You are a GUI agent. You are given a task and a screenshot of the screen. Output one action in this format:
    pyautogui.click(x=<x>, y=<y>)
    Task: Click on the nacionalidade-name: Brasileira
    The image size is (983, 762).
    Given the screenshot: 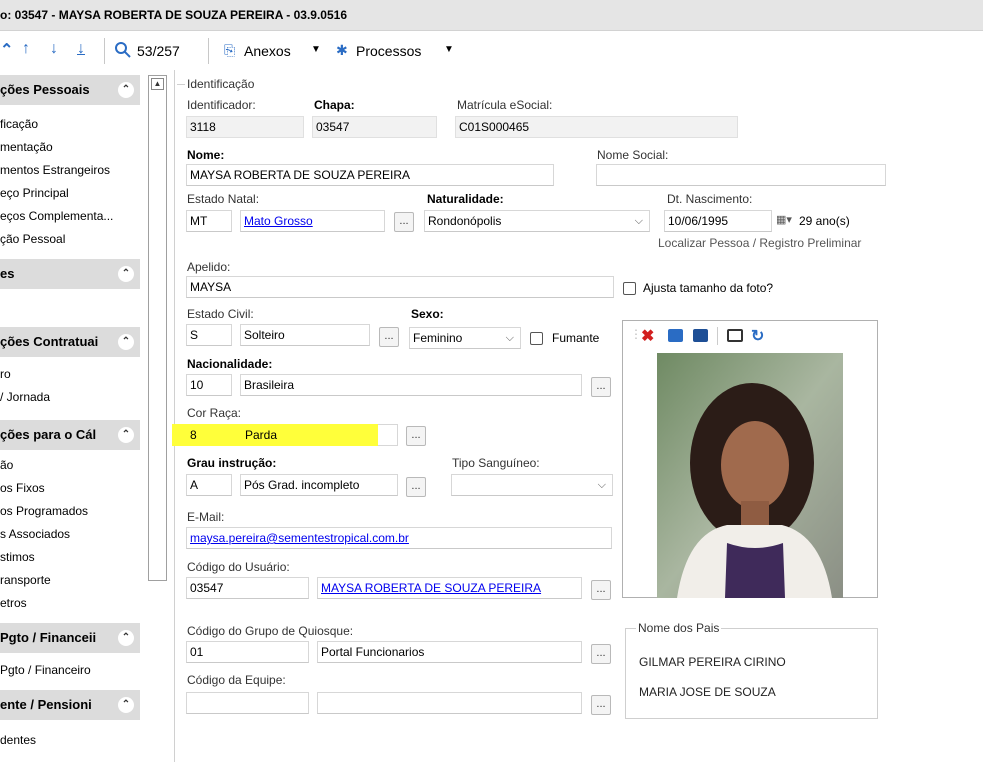 What is the action you would take?
    pyautogui.click(x=411, y=385)
    